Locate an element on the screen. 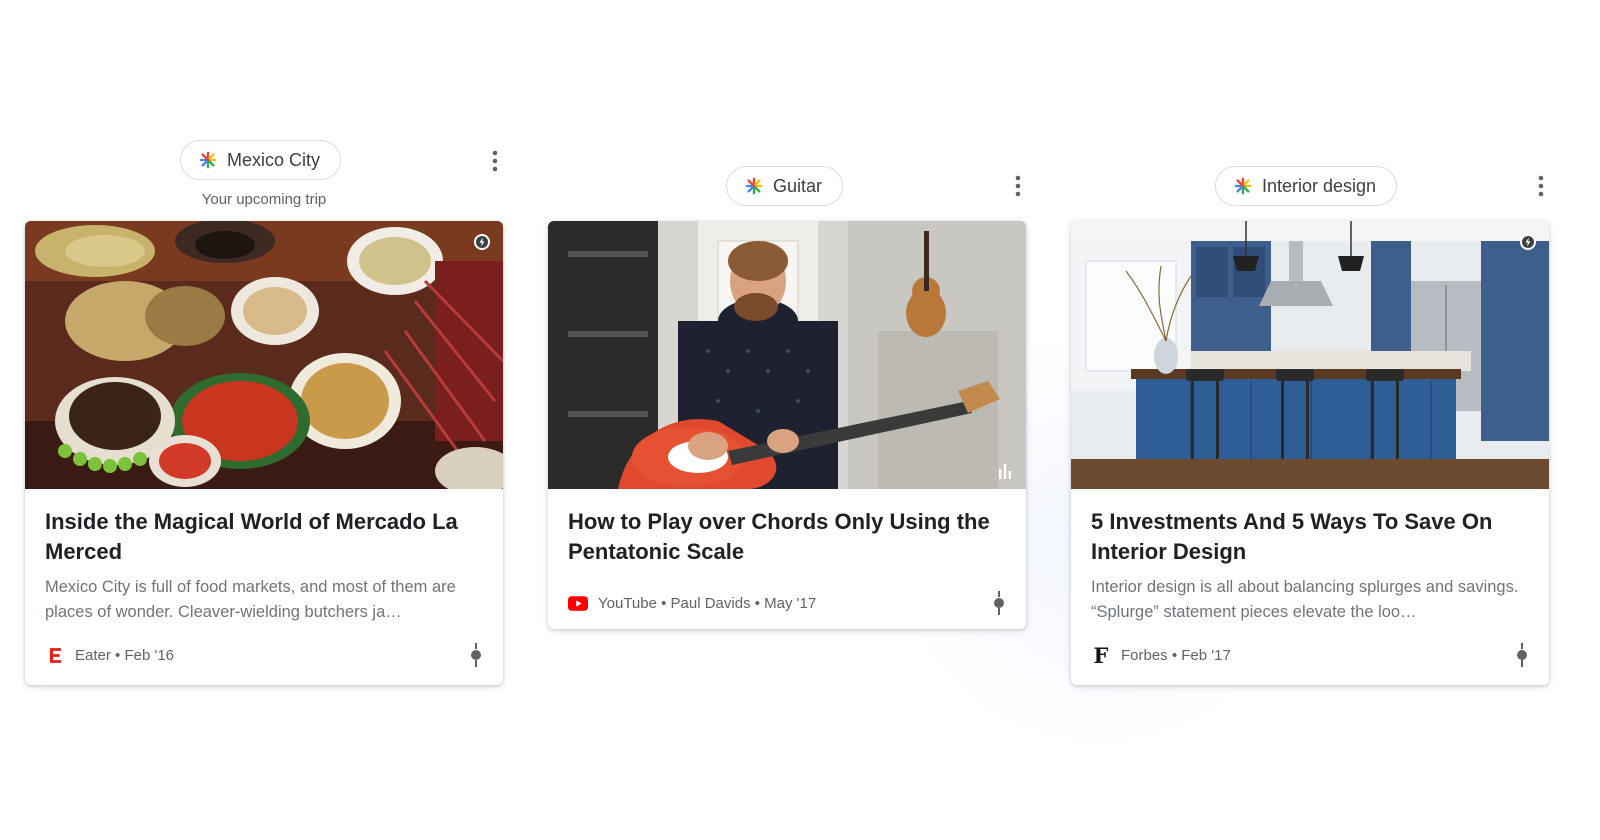 The height and width of the screenshot is (840, 1600). topic-chip-interior-design: Interior design is located at coordinates (1306, 186).